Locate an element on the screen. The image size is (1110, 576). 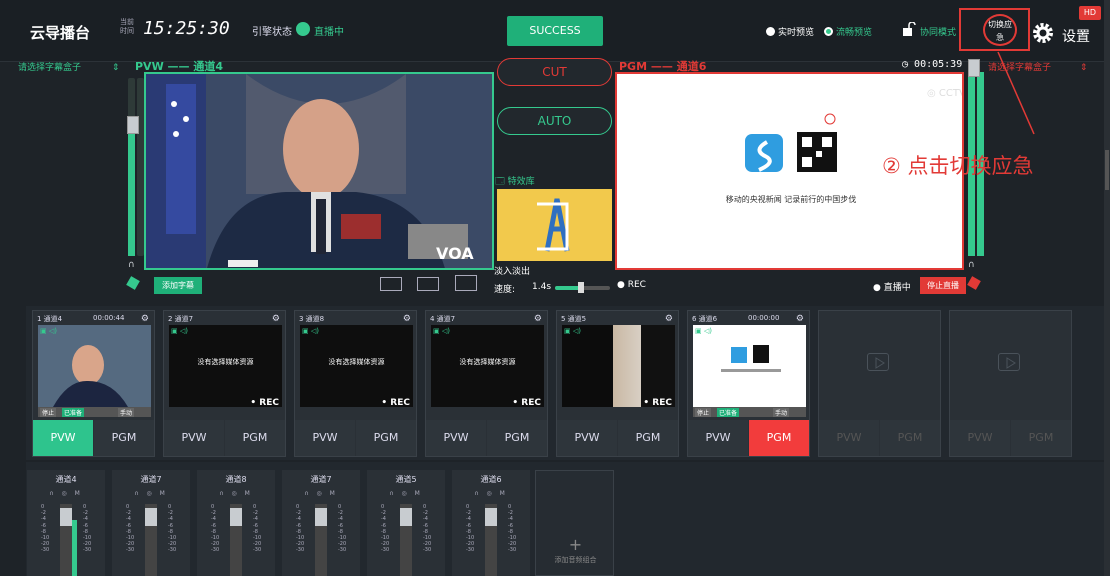
effects-library-label: 🗔 特效库 is located at coordinates (515, 182).